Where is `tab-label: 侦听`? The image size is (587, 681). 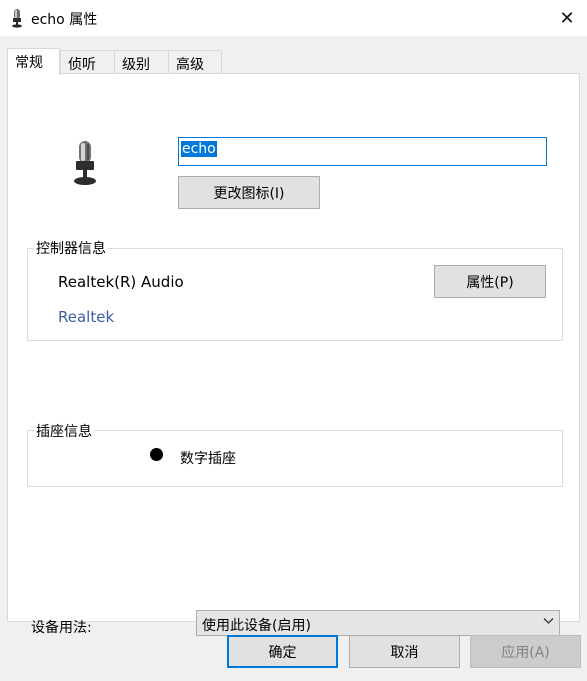 tab-label: 侦听 is located at coordinates (82, 65).